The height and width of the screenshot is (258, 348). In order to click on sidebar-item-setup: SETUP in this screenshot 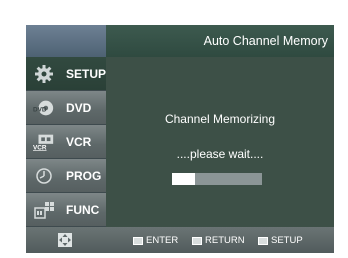, I will do `click(66, 74)`.